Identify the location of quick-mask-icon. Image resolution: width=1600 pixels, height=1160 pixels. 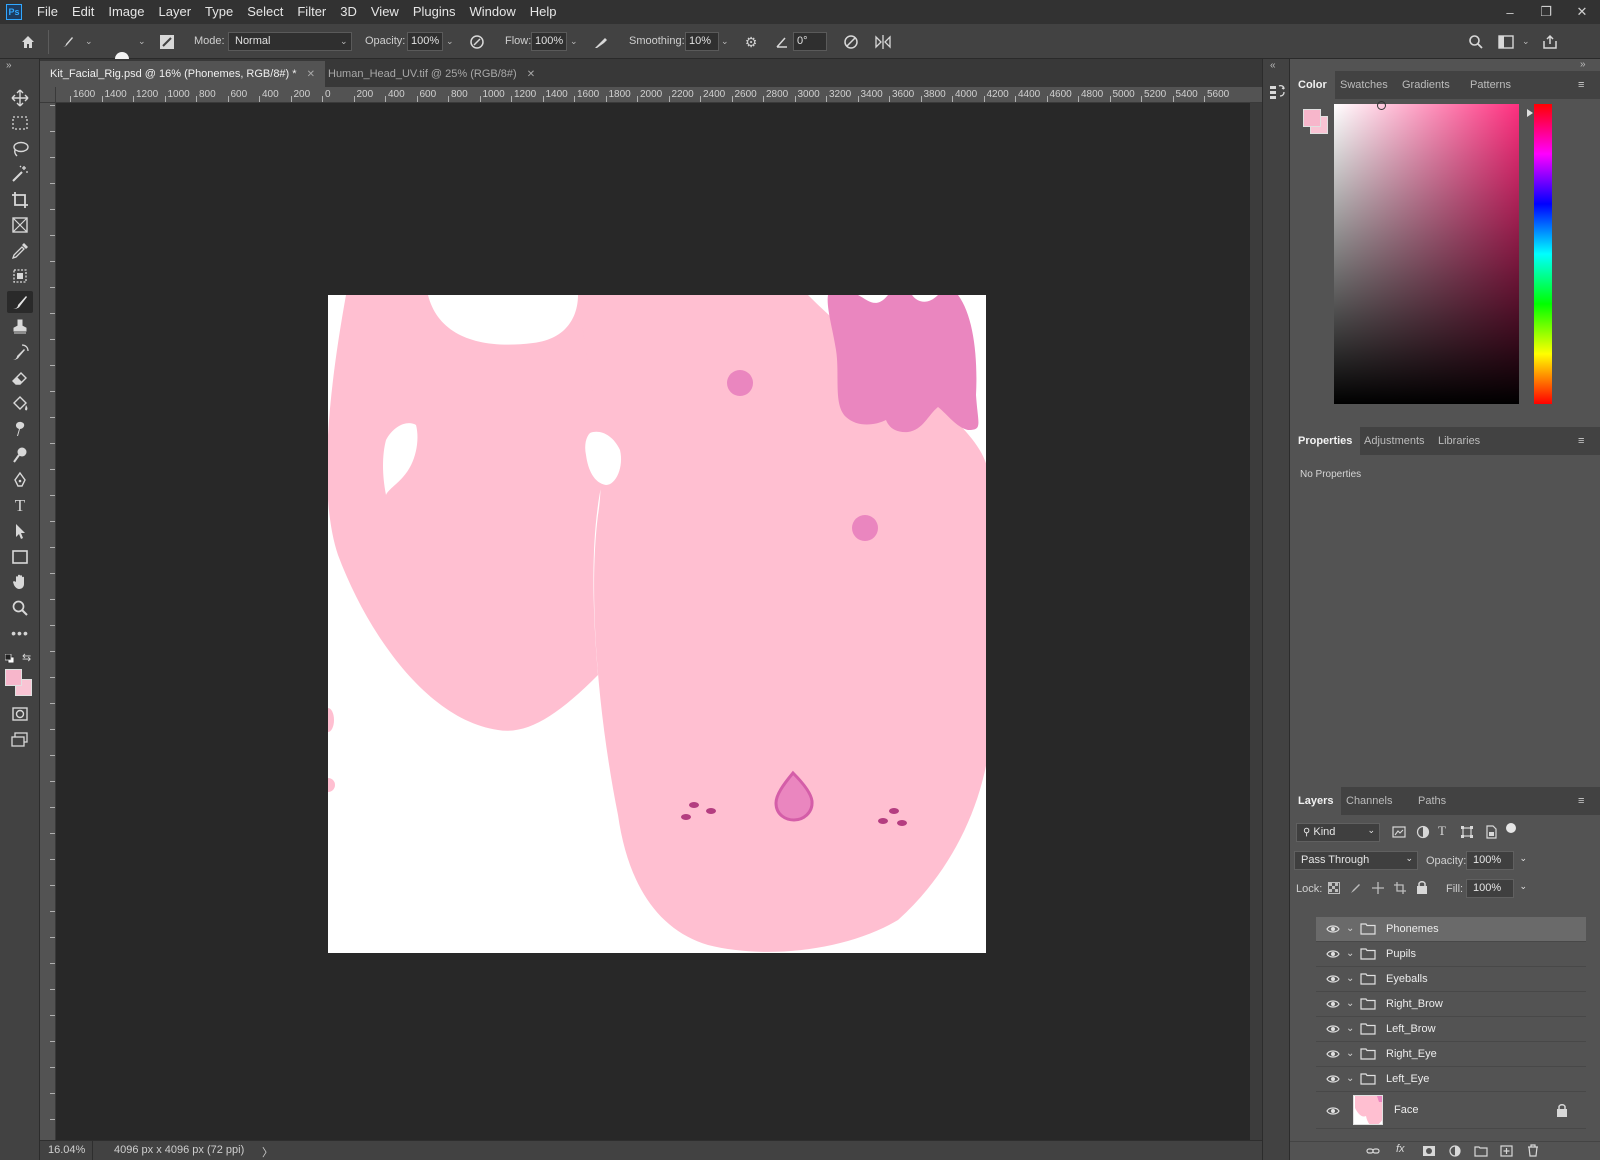
(20, 714).